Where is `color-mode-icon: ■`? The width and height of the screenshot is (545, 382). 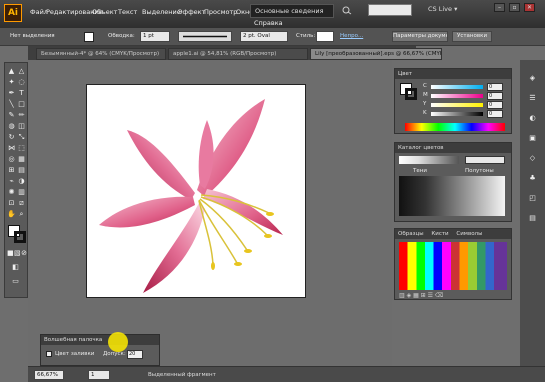
color-mode-icon: ■ is located at coordinates (10, 253).